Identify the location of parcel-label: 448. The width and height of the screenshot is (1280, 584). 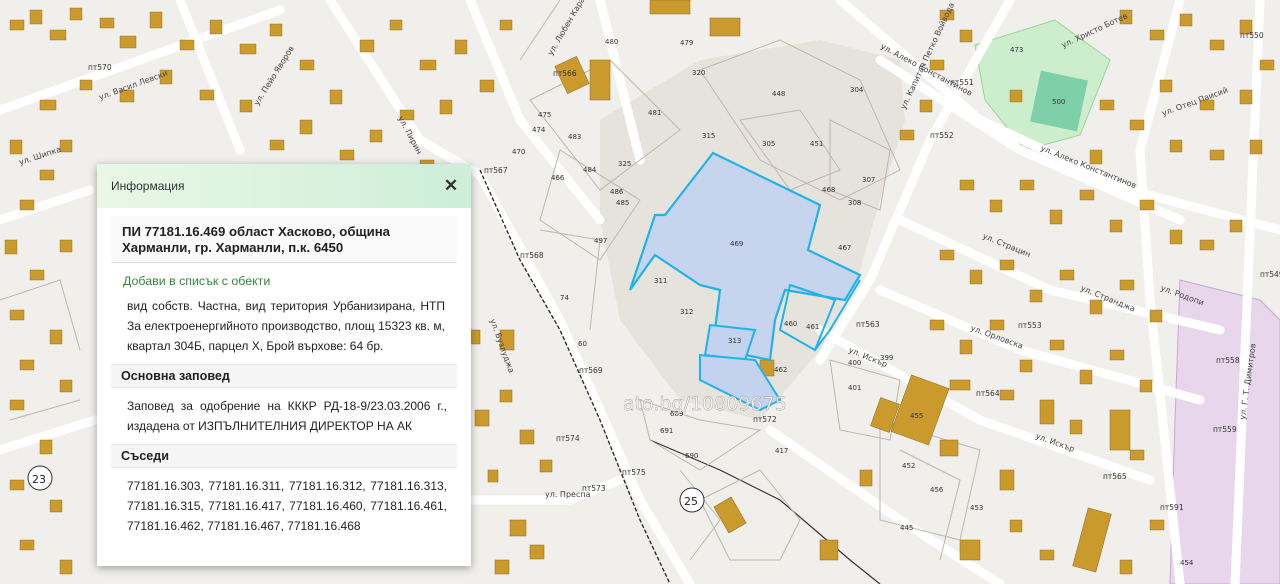
(778, 94).